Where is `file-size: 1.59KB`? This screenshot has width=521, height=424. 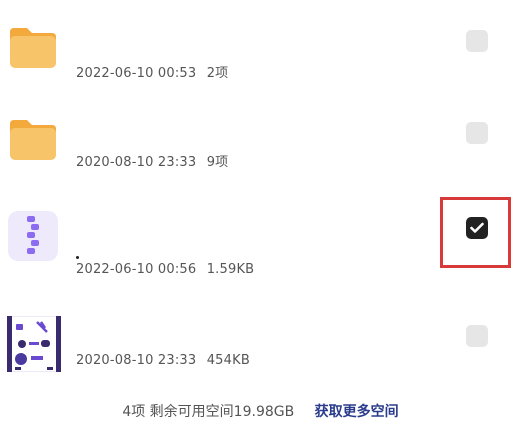 file-size: 1.59KB is located at coordinates (230, 269).